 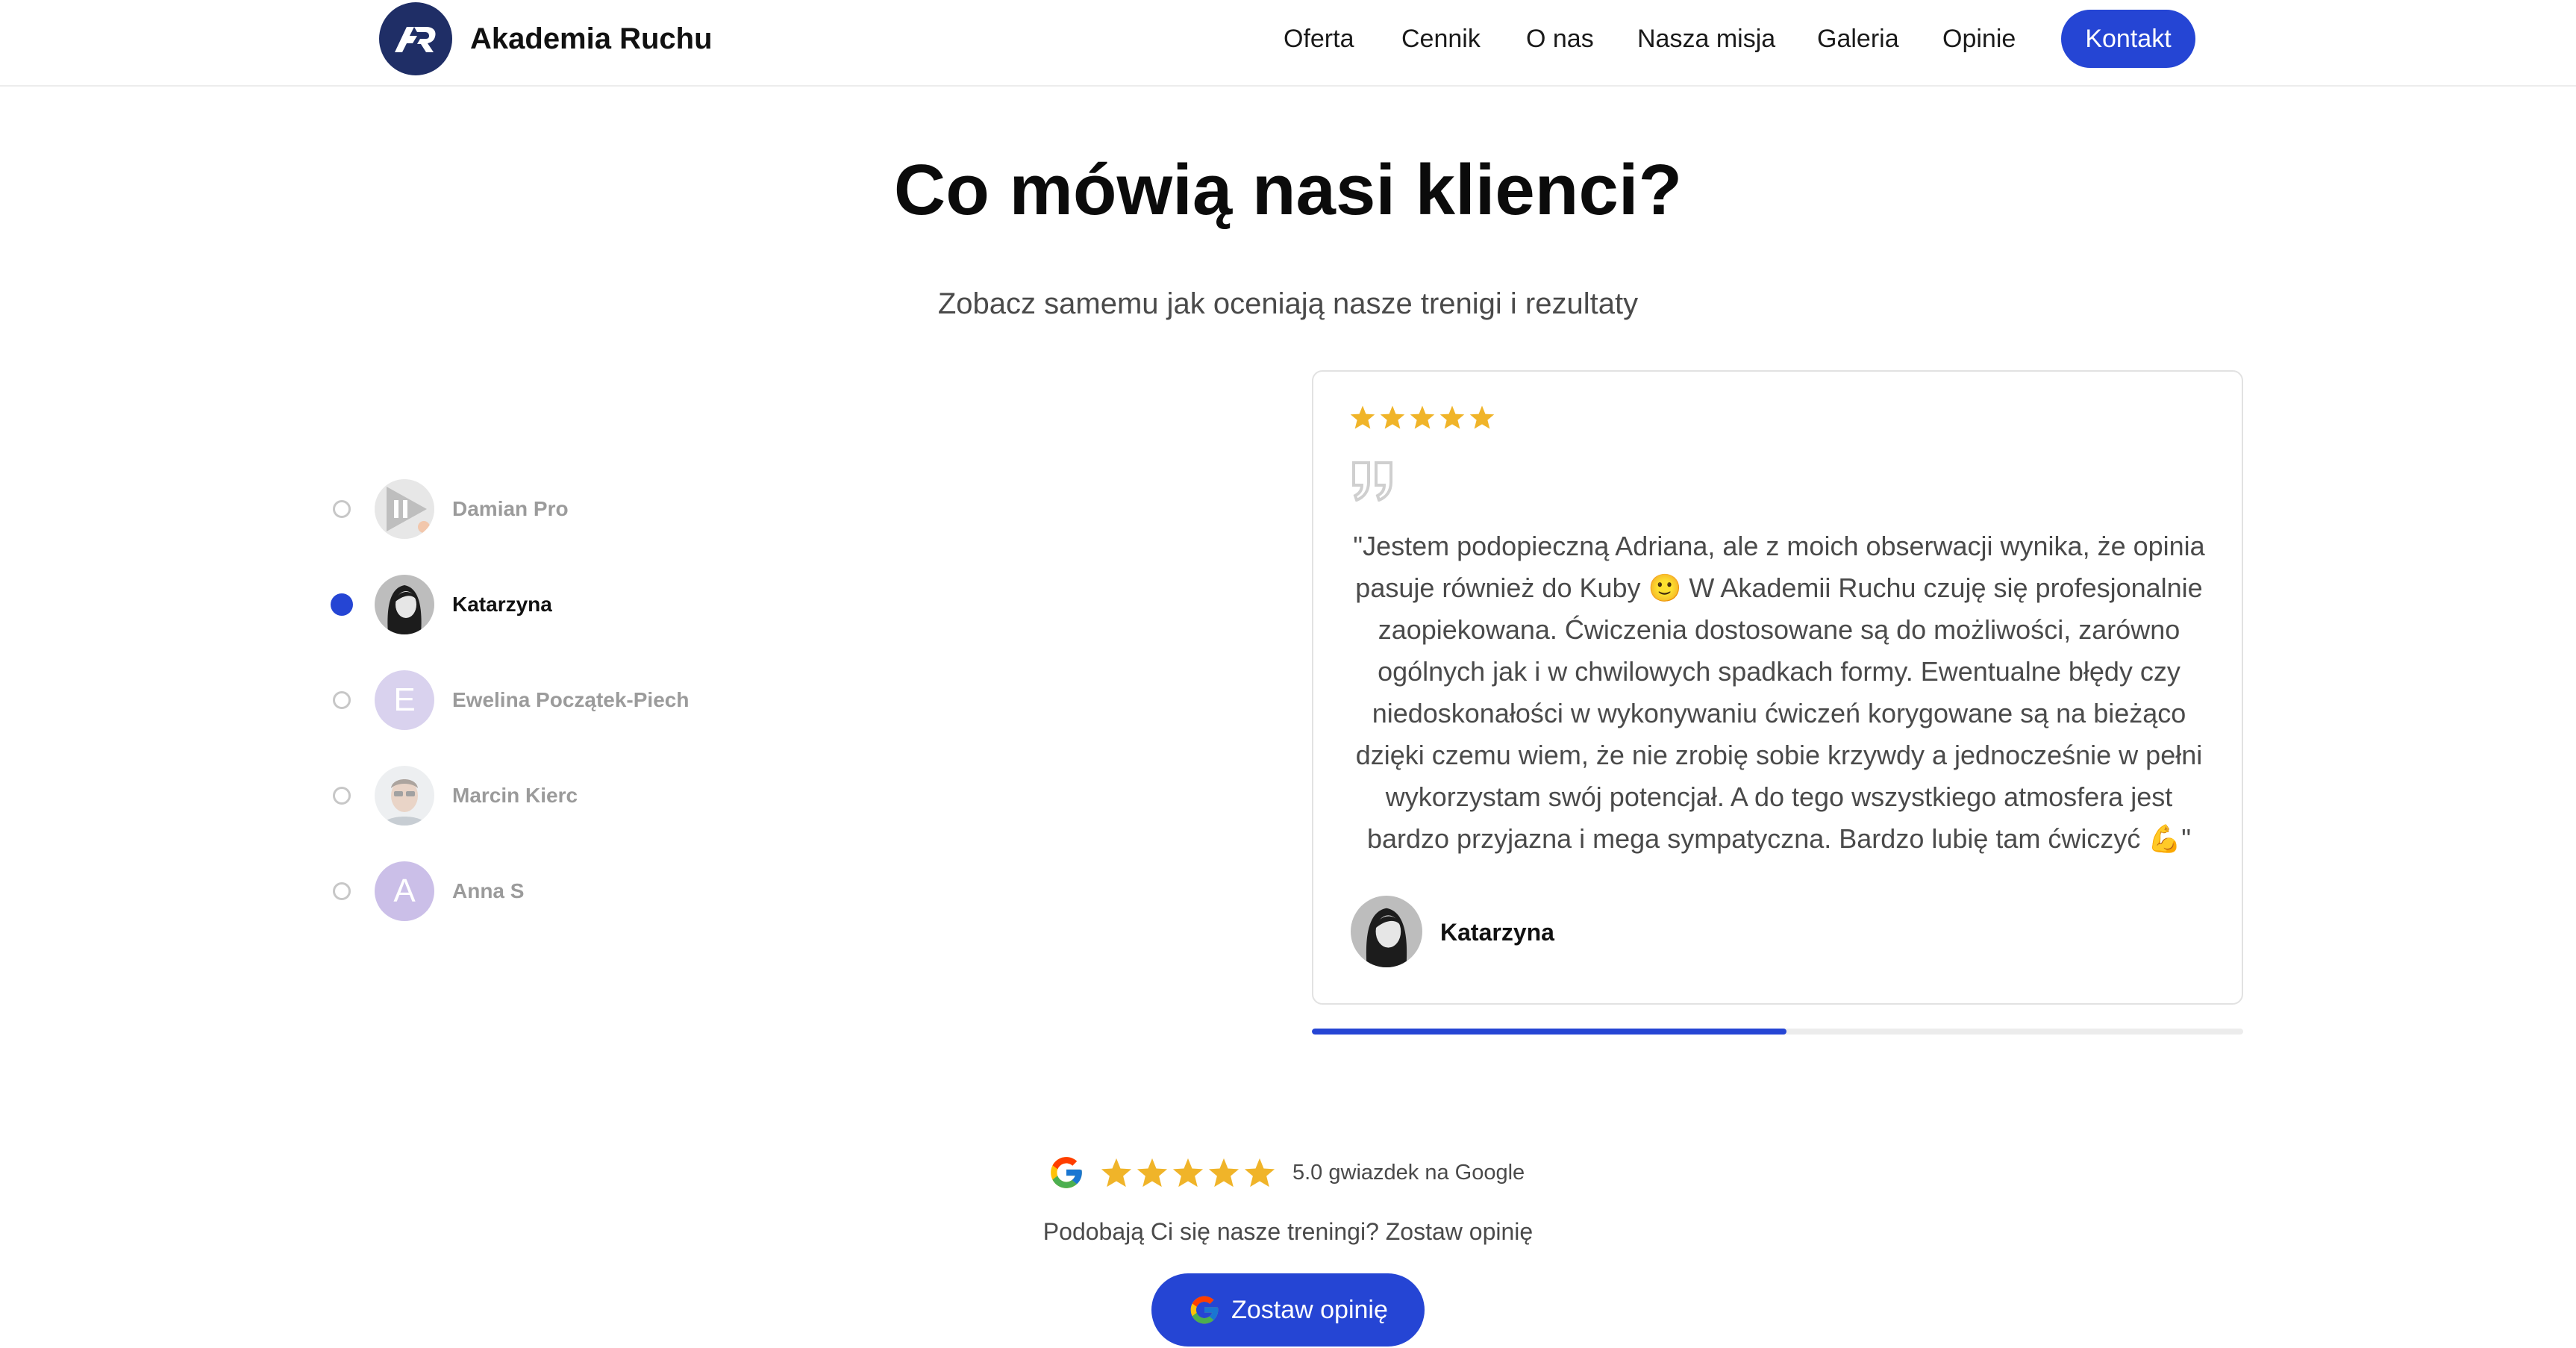 What do you see at coordinates (571, 699) in the screenshot?
I see `reviewer-name: Ewelina Początek-Piech` at bounding box center [571, 699].